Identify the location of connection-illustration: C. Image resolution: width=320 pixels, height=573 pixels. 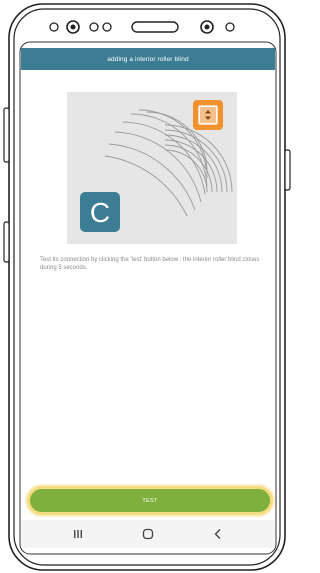
(152, 168).